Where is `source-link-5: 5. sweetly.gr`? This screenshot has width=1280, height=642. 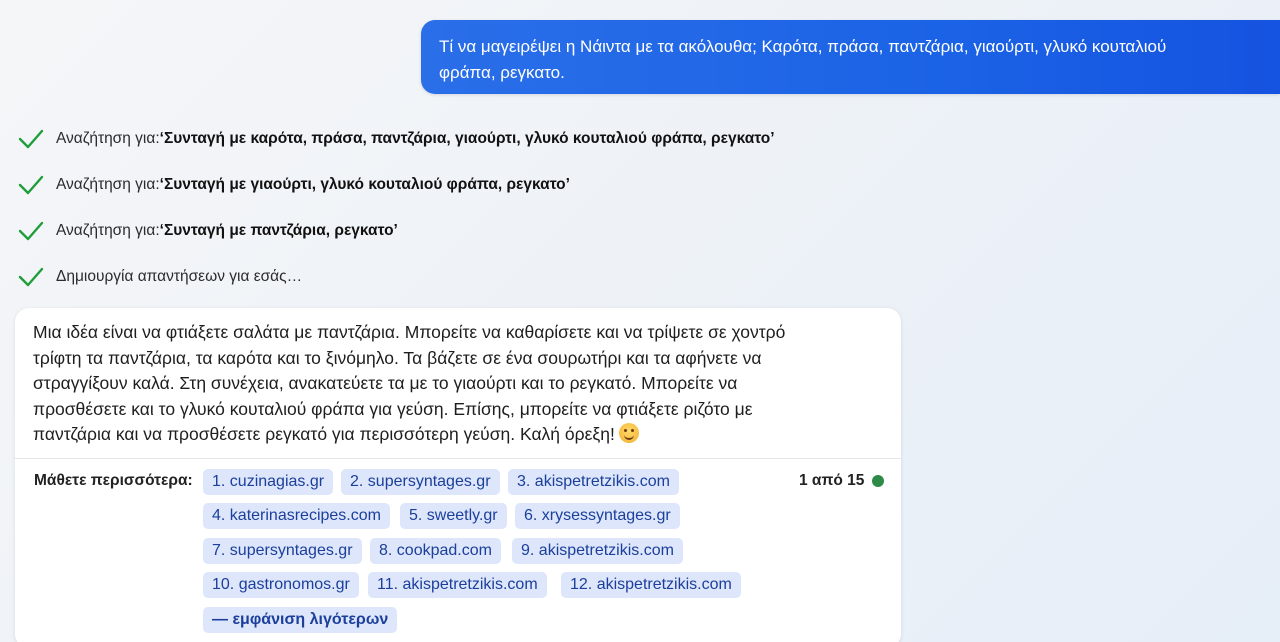 source-link-5: 5. sweetly.gr is located at coordinates (453, 516).